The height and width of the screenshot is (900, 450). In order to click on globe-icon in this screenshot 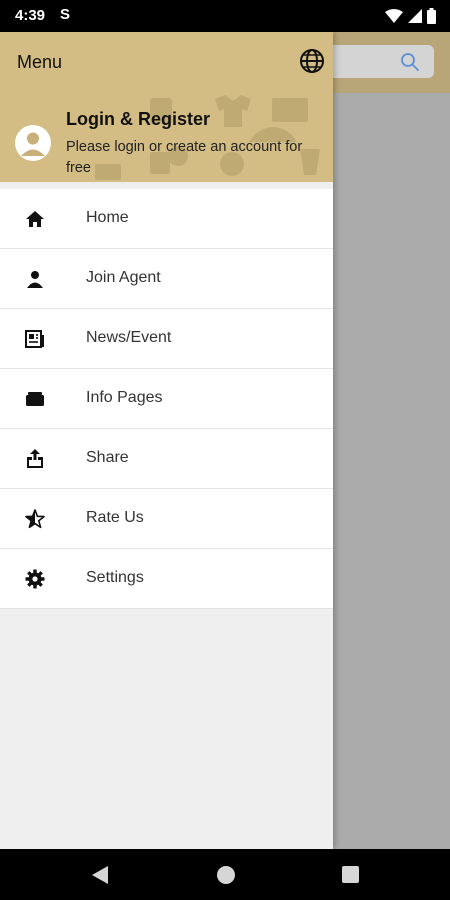, I will do `click(312, 61)`.